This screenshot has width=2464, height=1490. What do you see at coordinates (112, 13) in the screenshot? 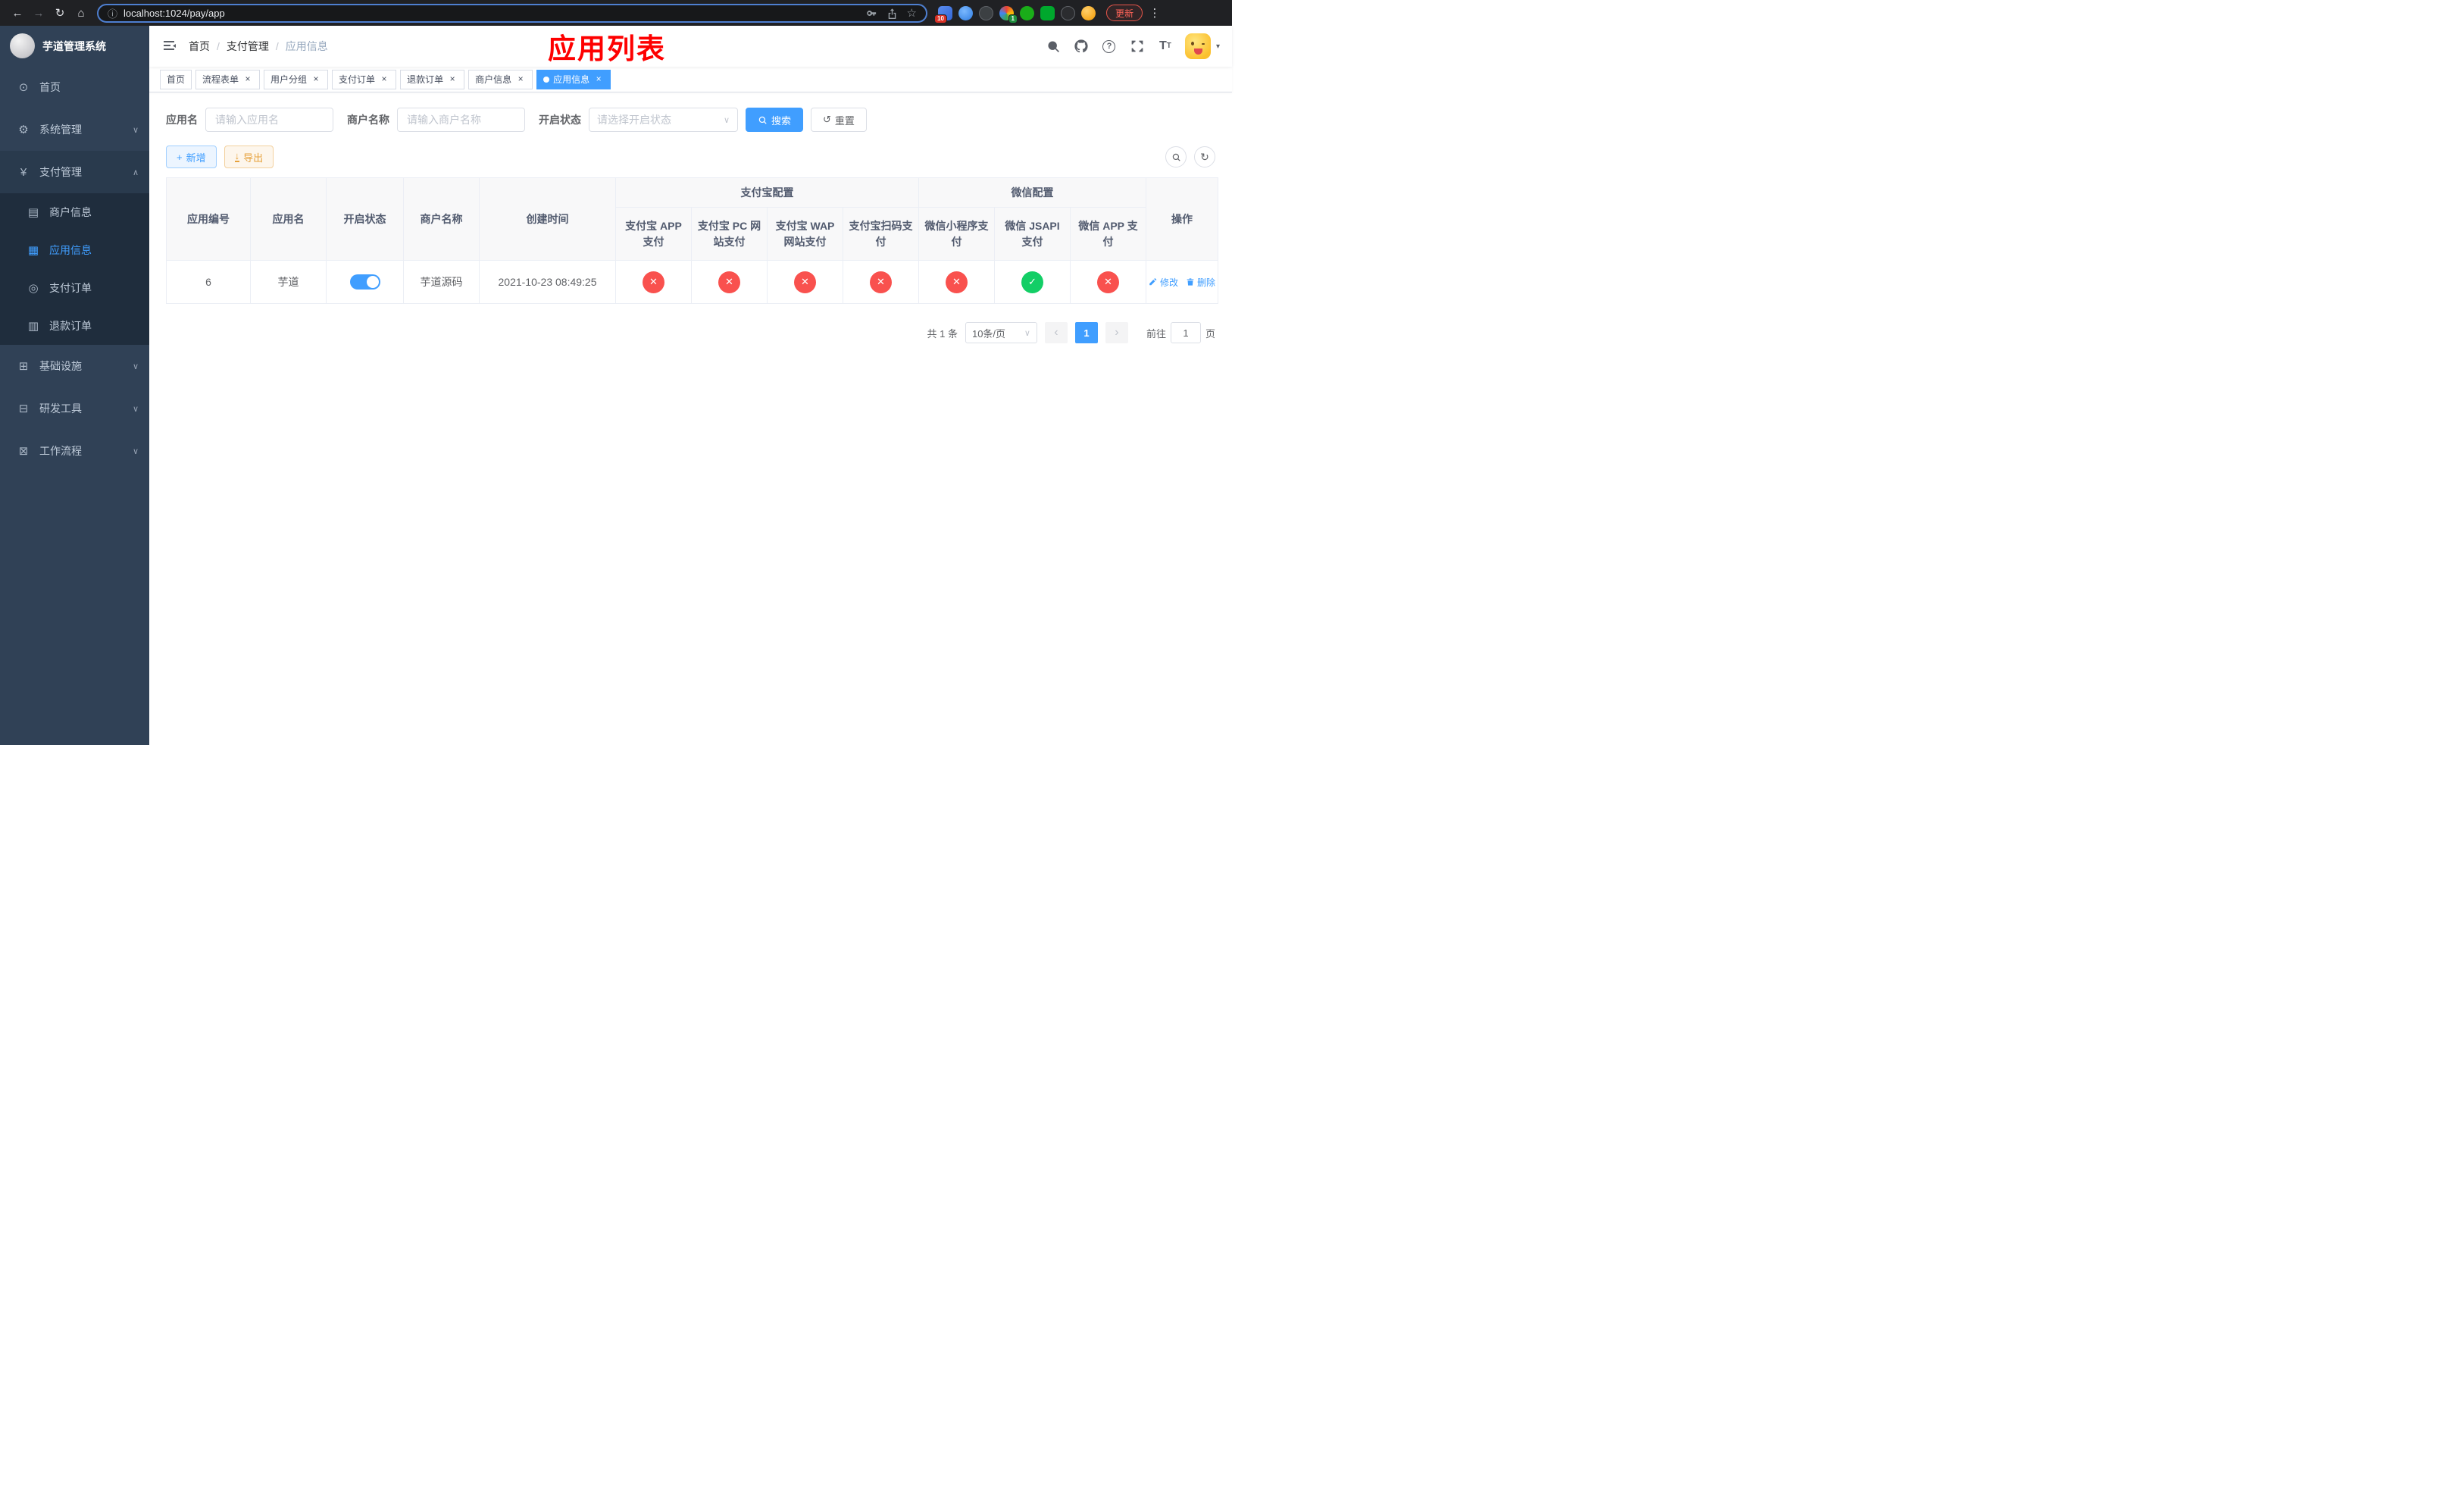
I see `site-info-icon: ⓘ` at bounding box center [112, 13].